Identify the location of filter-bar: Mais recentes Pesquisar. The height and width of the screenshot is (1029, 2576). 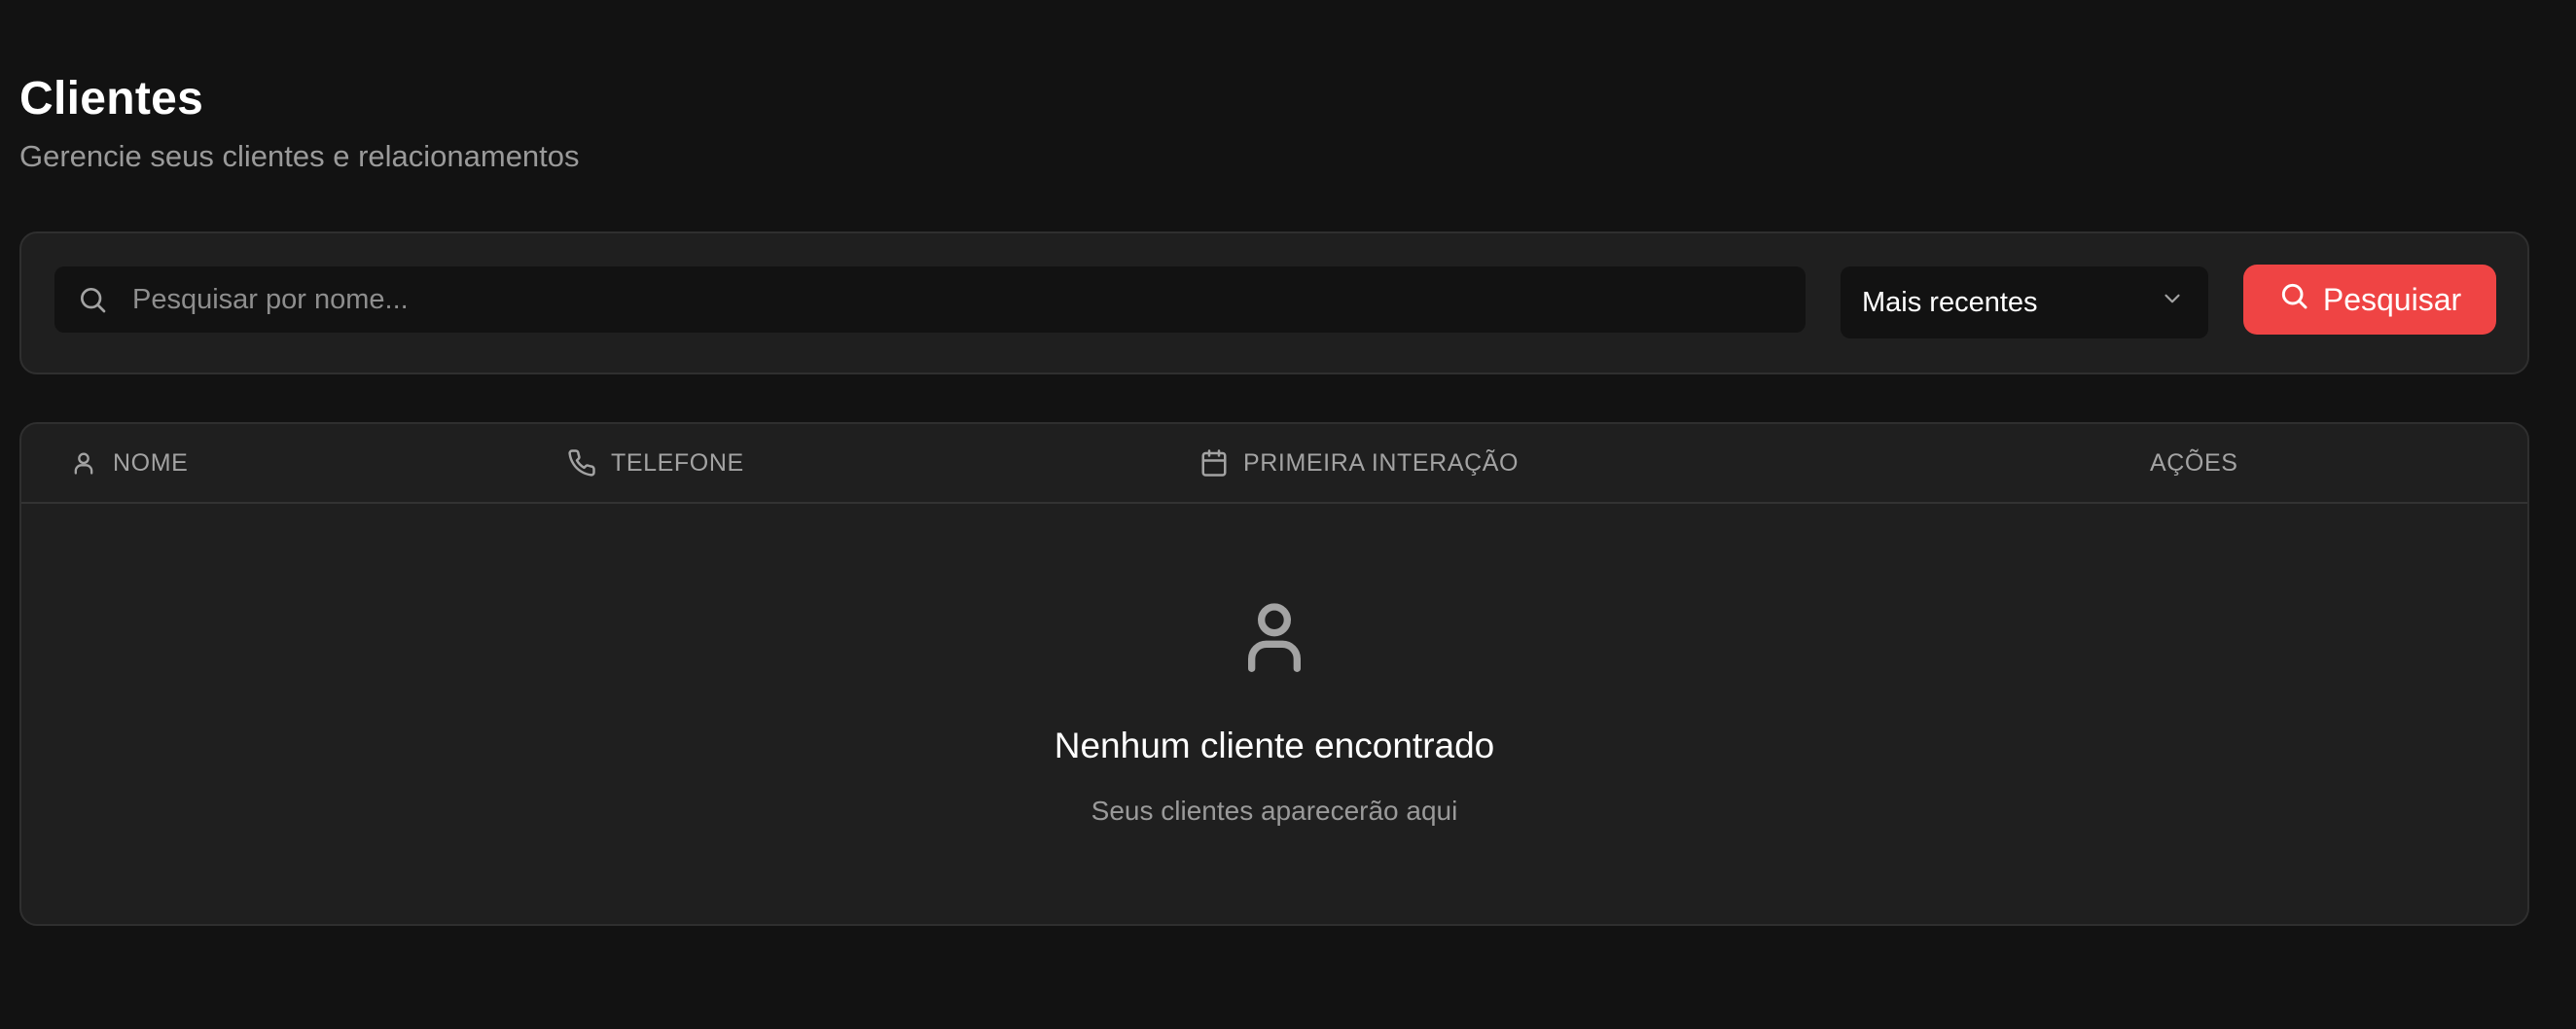
(1274, 302).